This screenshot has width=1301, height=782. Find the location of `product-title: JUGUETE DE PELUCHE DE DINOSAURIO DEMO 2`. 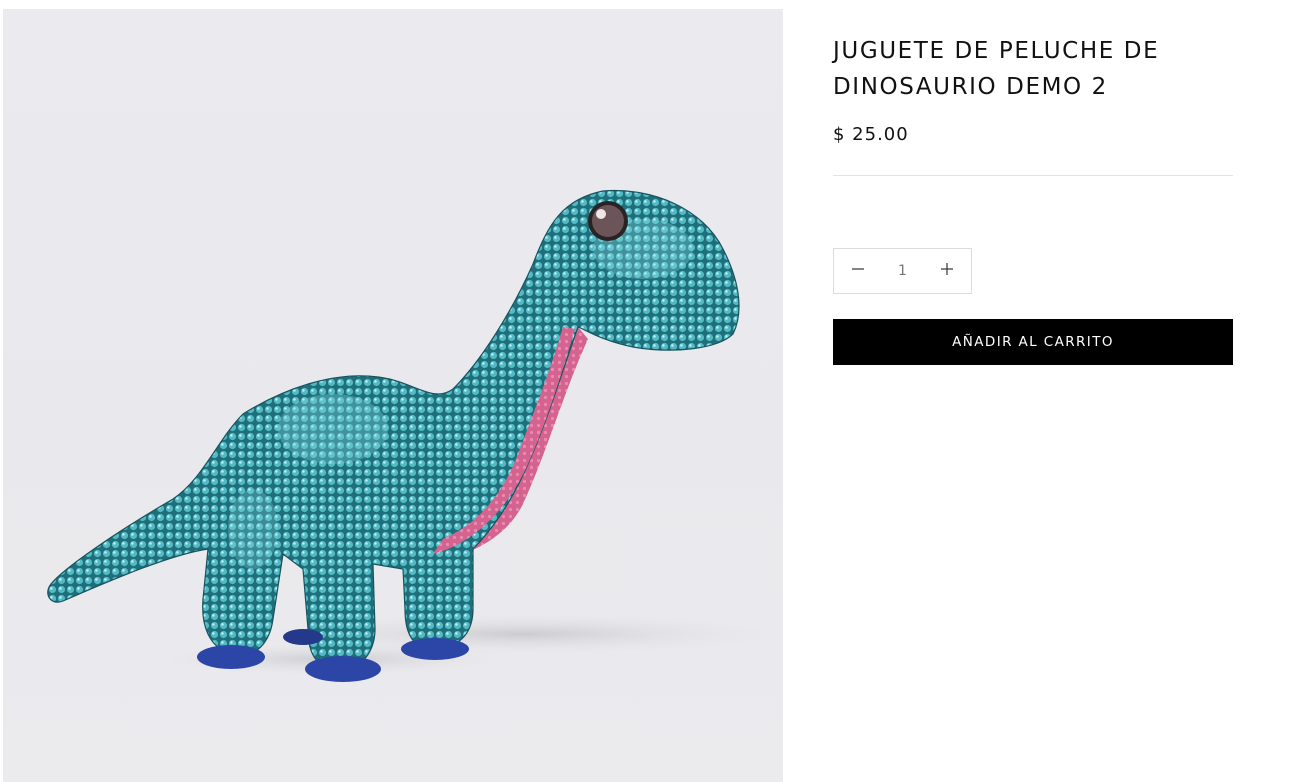

product-title: JUGUETE DE PELUCHE DE DINOSAURIO DEMO 2 is located at coordinates (996, 69).